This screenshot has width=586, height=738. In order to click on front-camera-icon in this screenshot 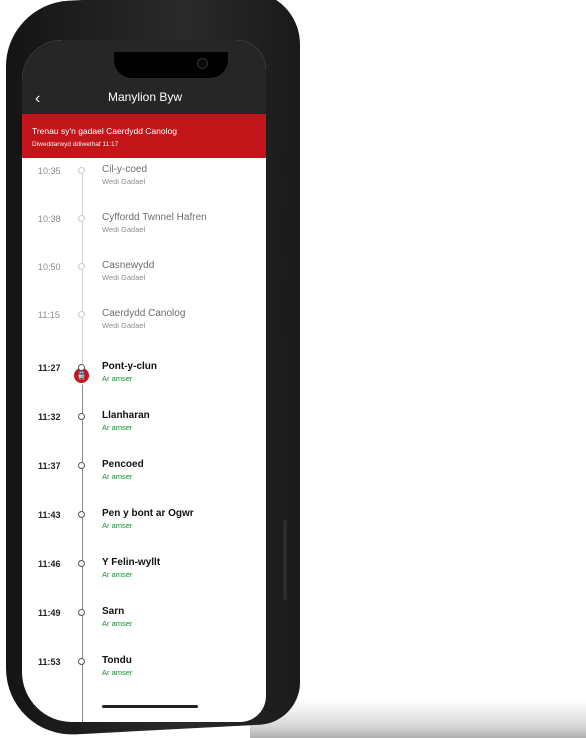, I will do `click(202, 63)`.